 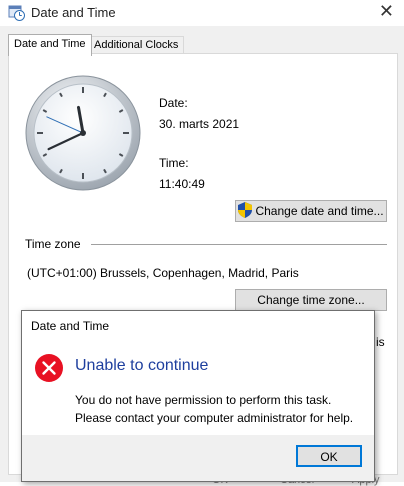 What do you see at coordinates (73, 12) in the screenshot?
I see `window-title: Date and Time` at bounding box center [73, 12].